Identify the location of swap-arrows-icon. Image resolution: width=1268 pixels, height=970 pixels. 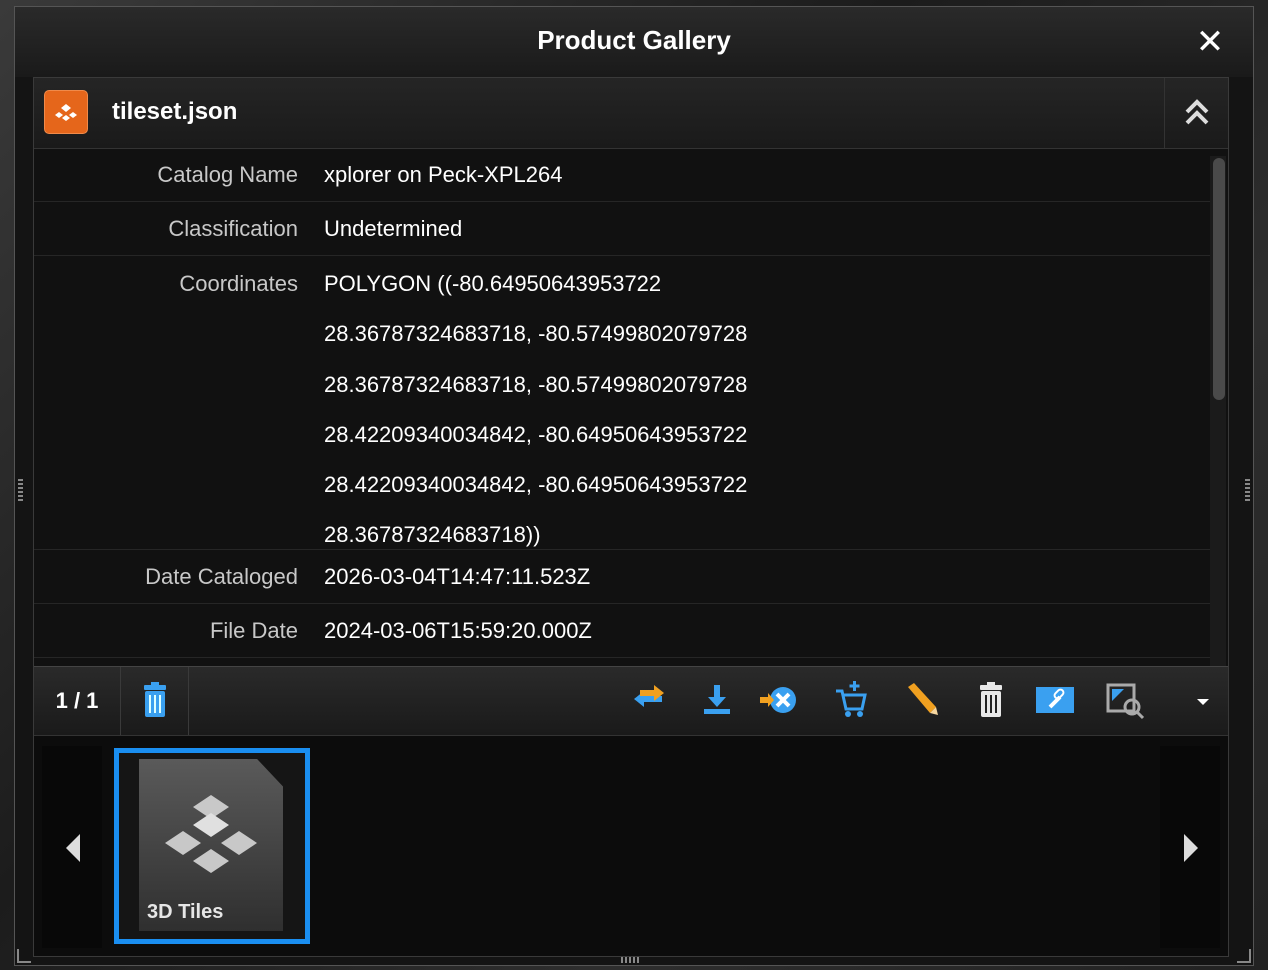
(649, 696).